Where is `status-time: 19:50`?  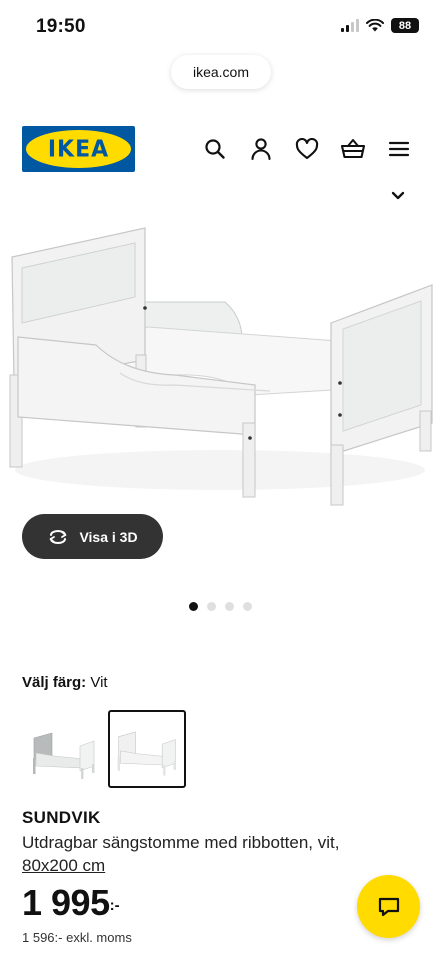 status-time: 19:50 is located at coordinates (61, 26).